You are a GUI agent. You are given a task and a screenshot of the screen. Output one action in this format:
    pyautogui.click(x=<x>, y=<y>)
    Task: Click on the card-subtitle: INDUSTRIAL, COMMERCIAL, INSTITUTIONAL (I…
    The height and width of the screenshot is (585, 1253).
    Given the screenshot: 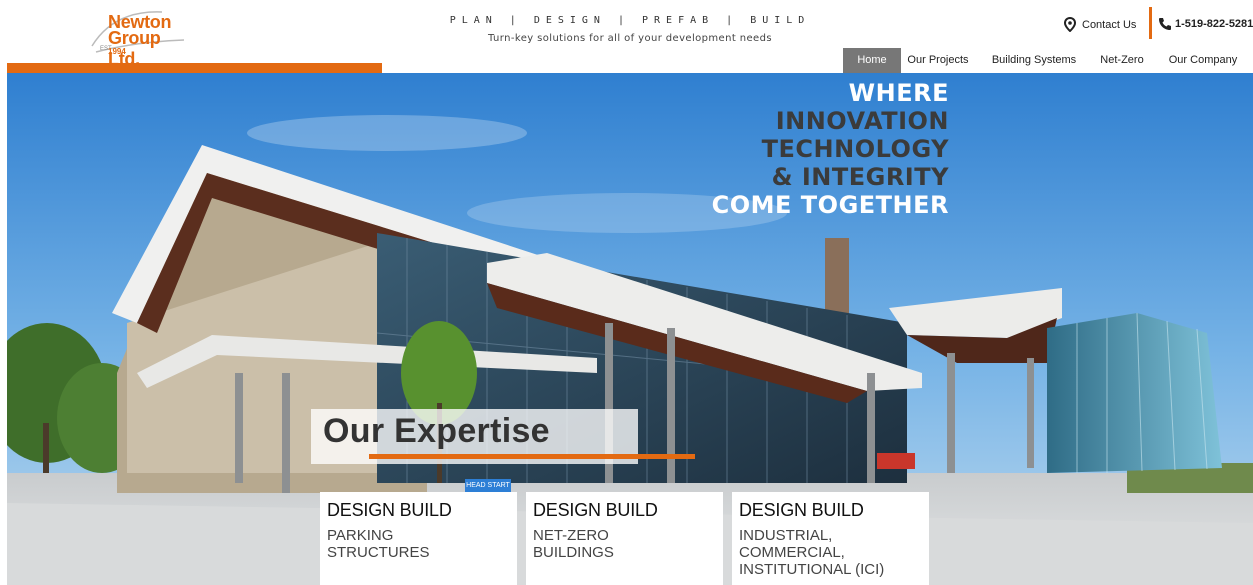 What is the action you would take?
    pyautogui.click(x=812, y=552)
    